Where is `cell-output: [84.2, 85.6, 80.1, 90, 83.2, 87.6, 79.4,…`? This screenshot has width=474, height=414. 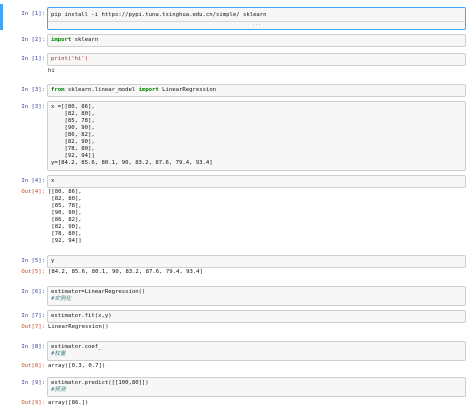
cell-output: [84.2, 85.6, 80.1, 90, 83.2, 87.6, 79.4,… is located at coordinates (125, 272).